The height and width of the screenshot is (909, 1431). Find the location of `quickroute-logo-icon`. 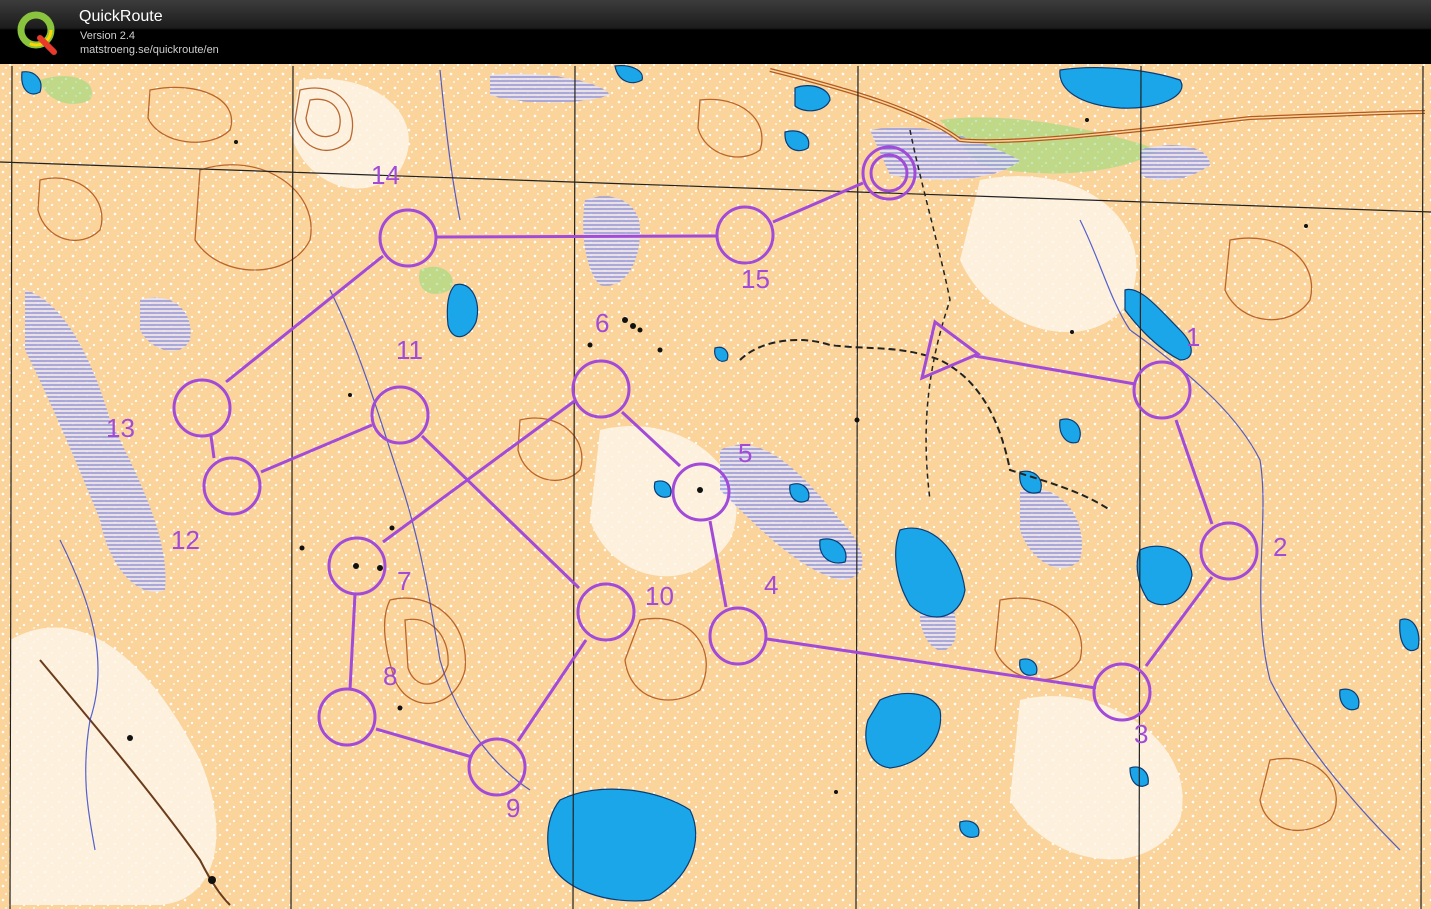

quickroute-logo-icon is located at coordinates (37, 33).